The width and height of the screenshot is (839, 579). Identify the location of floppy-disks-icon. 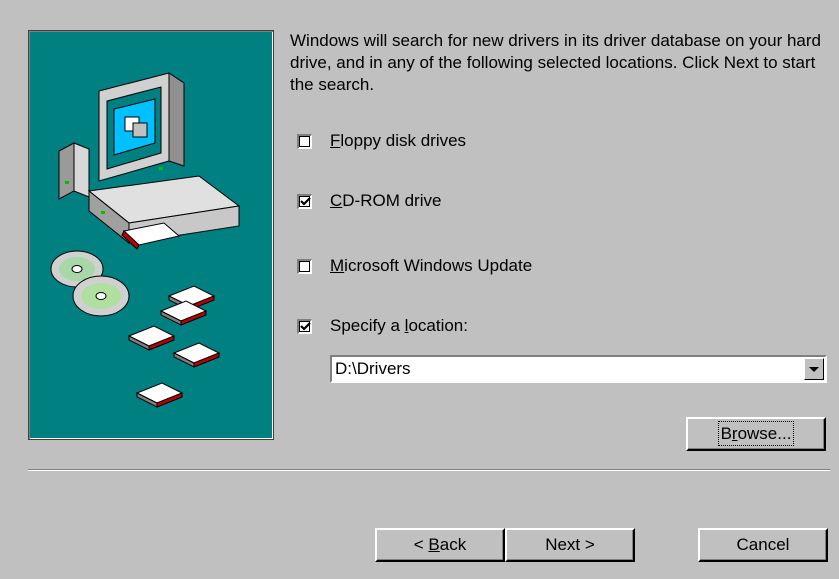
(174, 346).